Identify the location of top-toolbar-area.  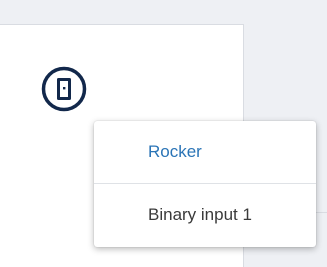
(163, 12).